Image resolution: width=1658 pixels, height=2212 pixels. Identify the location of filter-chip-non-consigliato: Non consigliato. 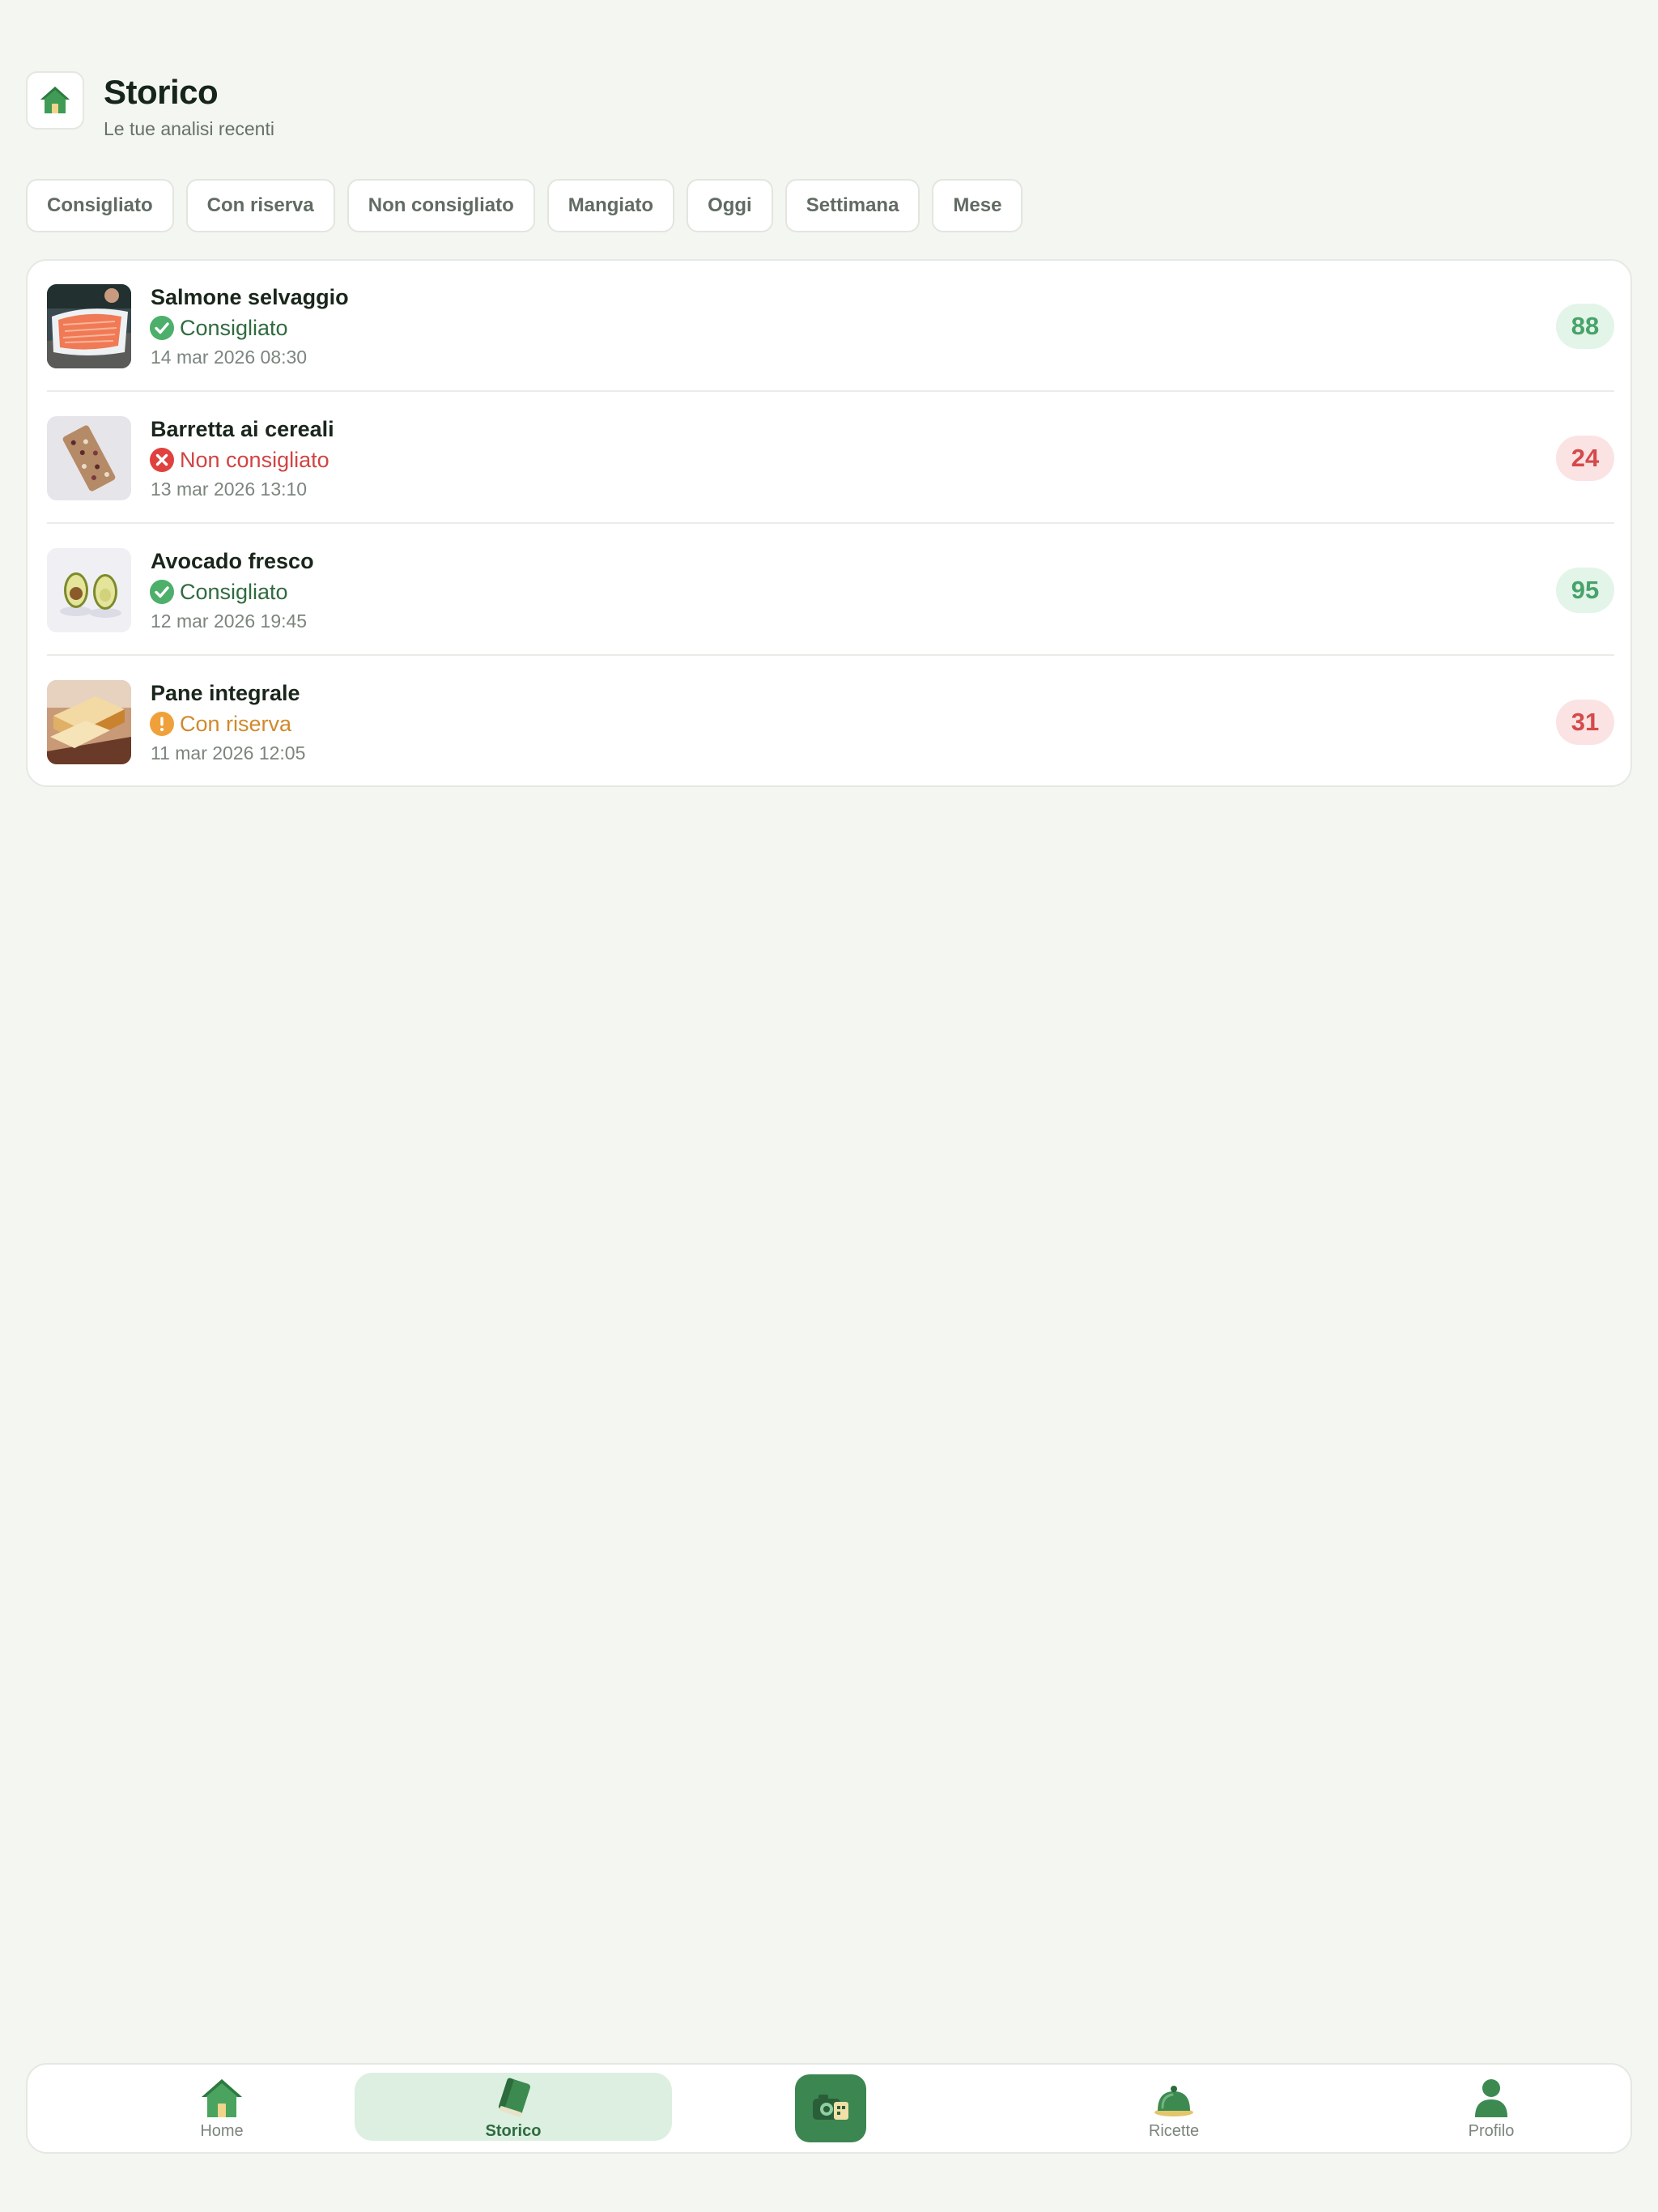
(440, 206).